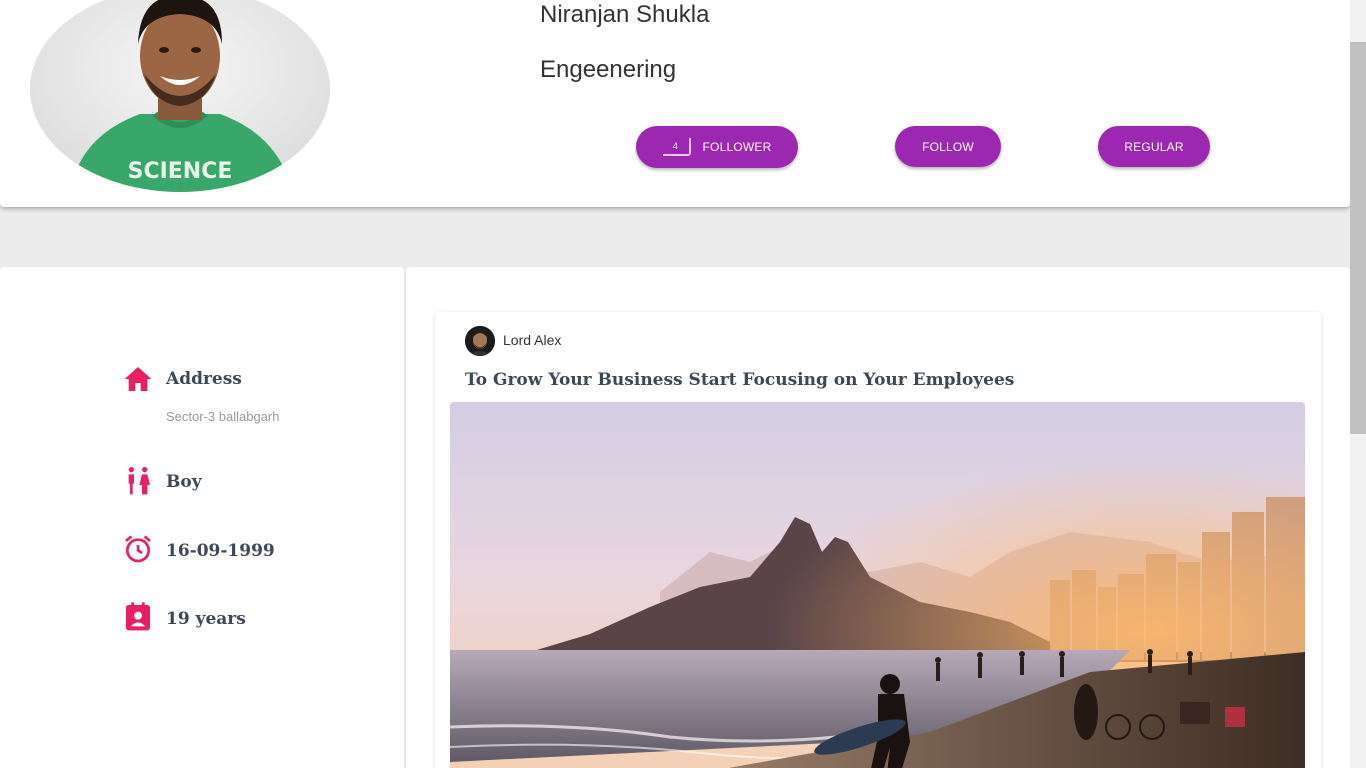 The width and height of the screenshot is (1366, 768). I want to click on regular-button: REGULAR, so click(1154, 146).